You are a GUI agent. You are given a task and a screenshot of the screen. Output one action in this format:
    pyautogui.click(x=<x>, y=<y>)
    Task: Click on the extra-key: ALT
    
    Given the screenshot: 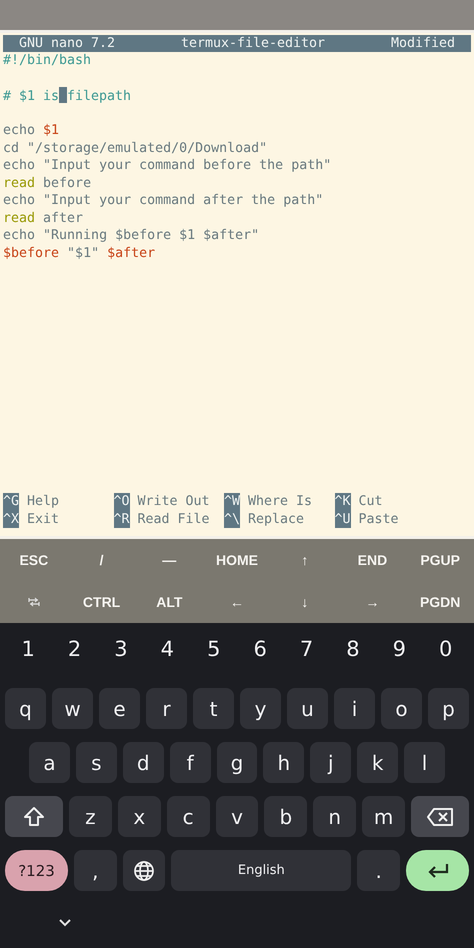 What is the action you would take?
    pyautogui.click(x=169, y=602)
    